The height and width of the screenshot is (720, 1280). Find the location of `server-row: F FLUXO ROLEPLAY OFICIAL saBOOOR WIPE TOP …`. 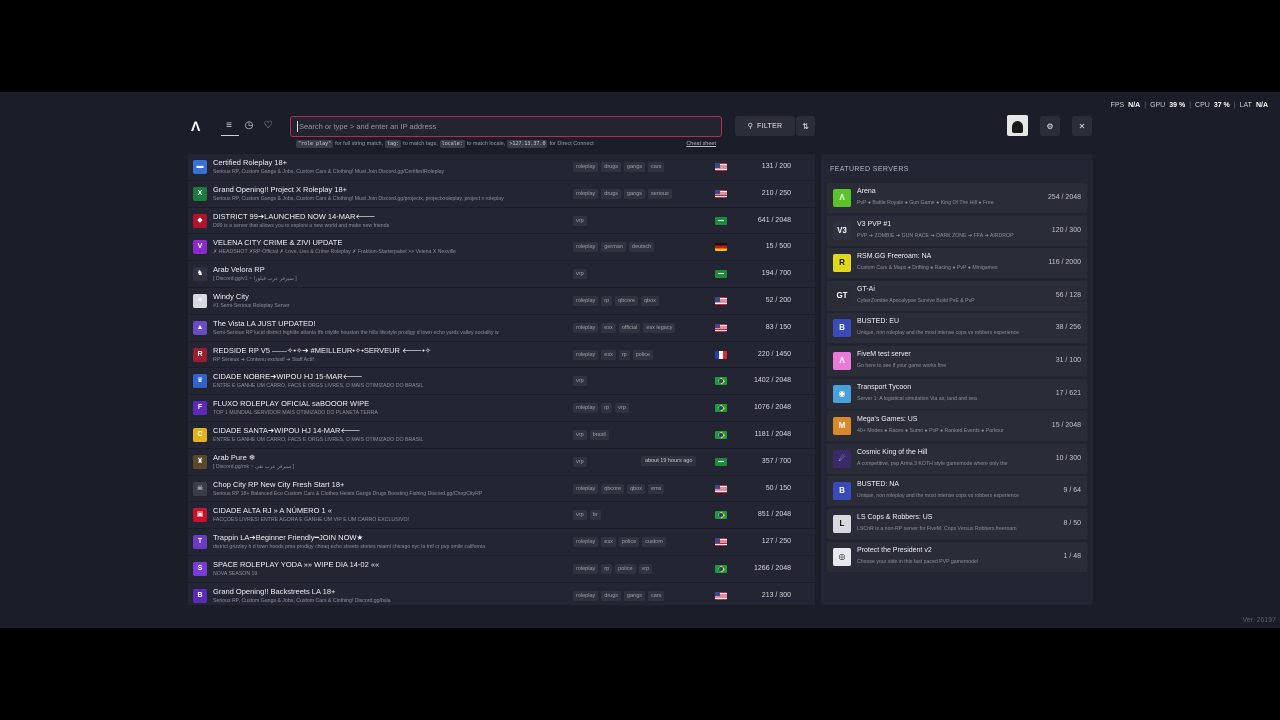

server-row: F FLUXO ROLEPLAY OFICIAL saBOOOR WIPE TOP … is located at coordinates (501, 408).